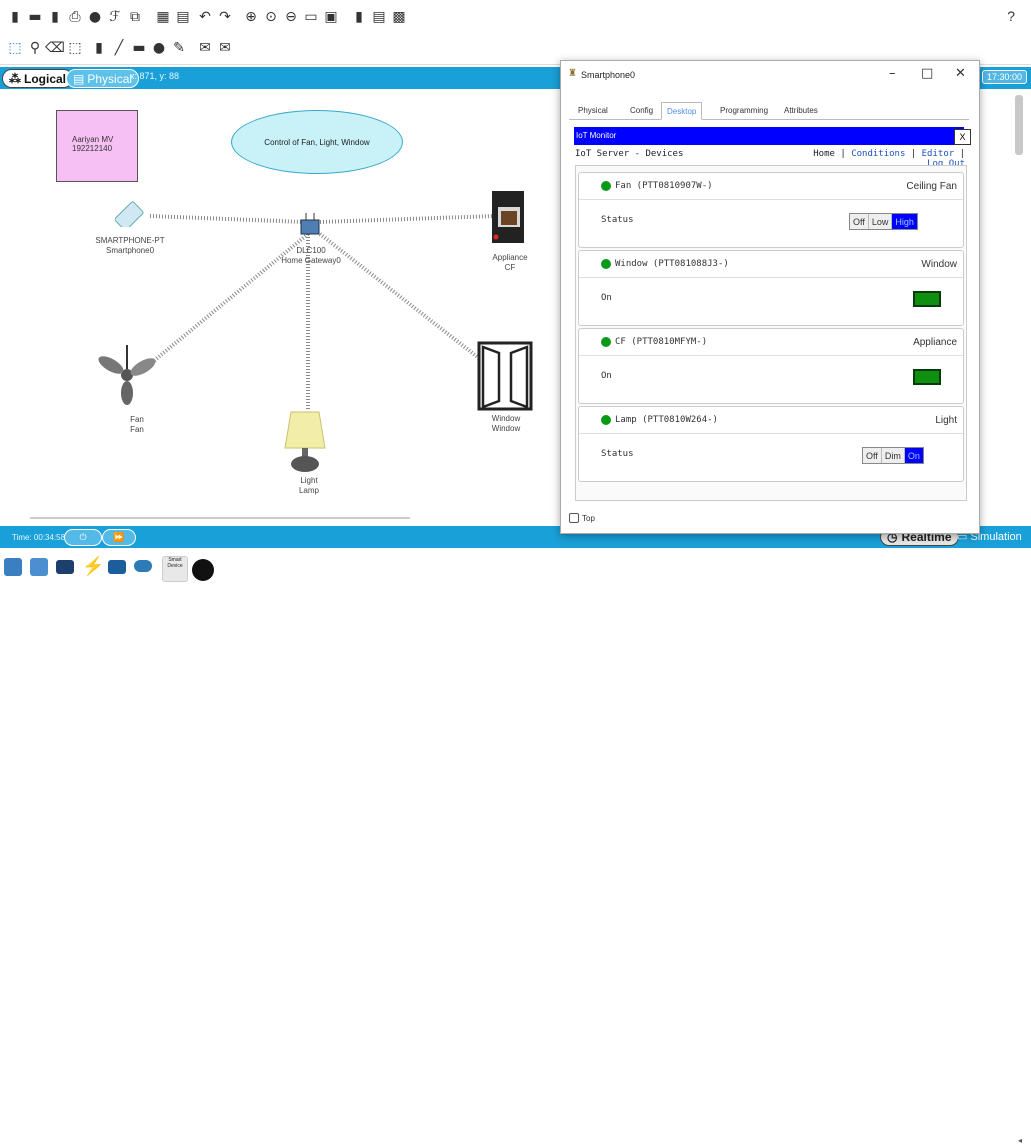 This screenshot has width=1031, height=1145. I want to click on iot-close-button: X, so click(962, 137).